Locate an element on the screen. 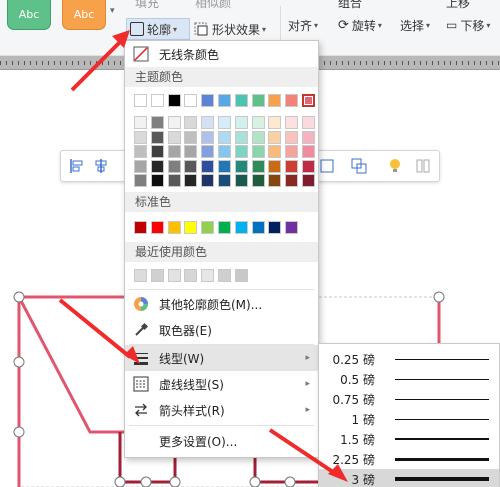 This screenshot has height=487, width=500. line-weight-option: 1 磅 is located at coordinates (409, 419).